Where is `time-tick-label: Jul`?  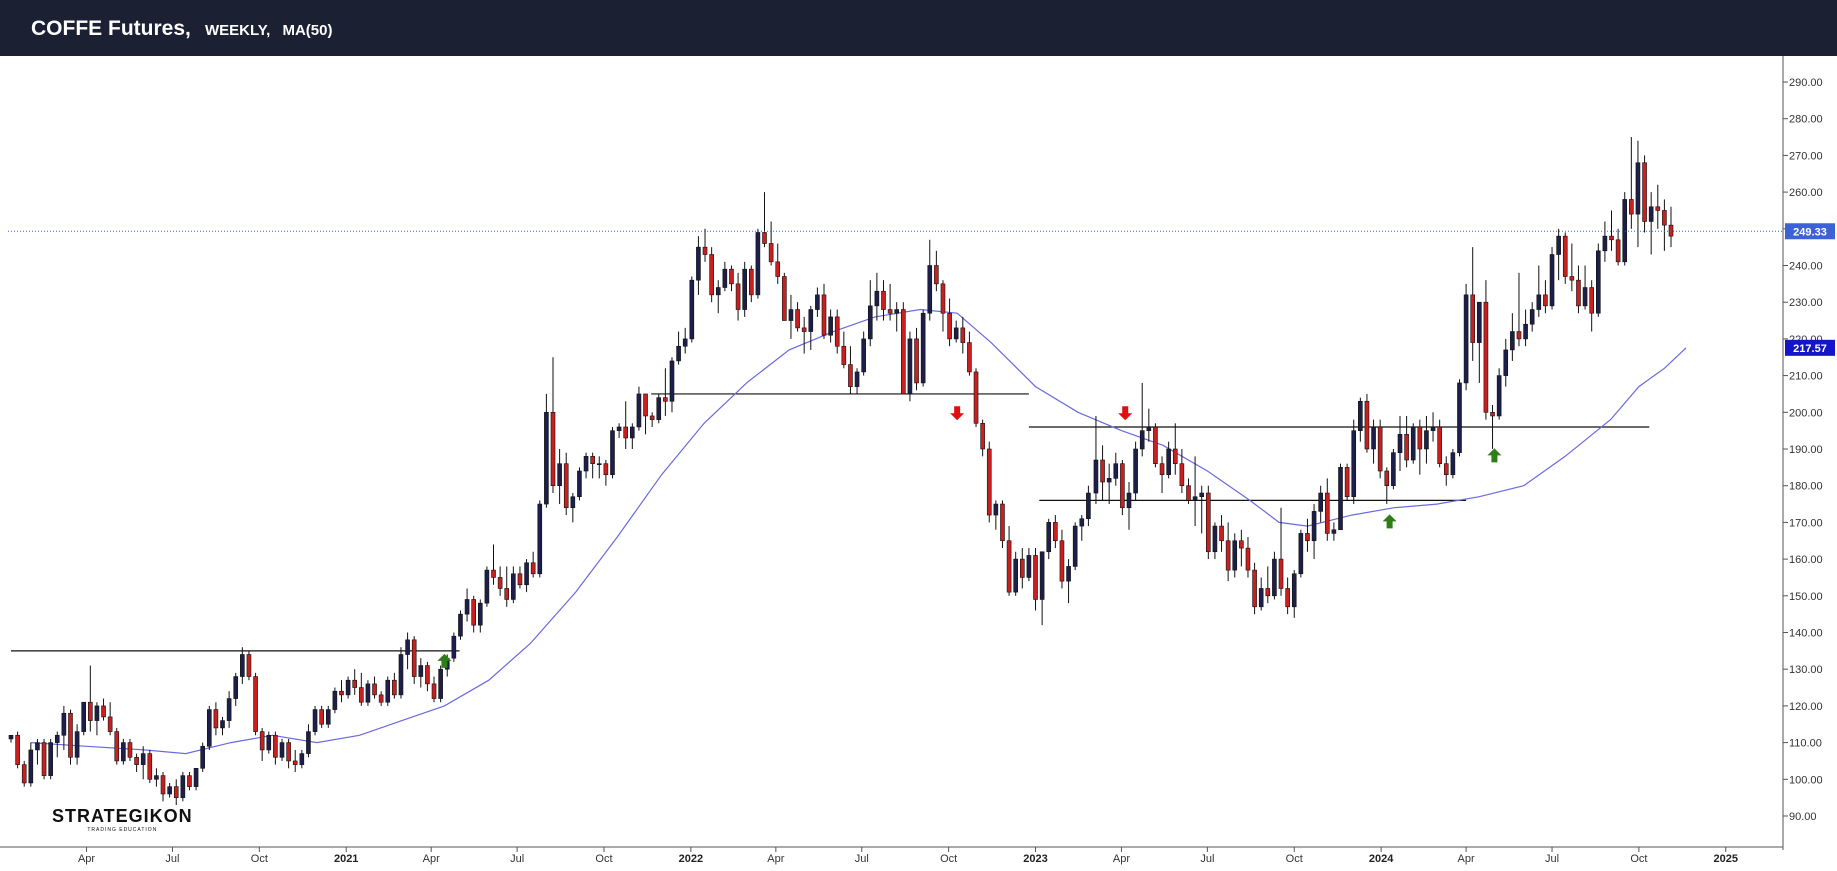 time-tick-label: Jul is located at coordinates (1207, 859).